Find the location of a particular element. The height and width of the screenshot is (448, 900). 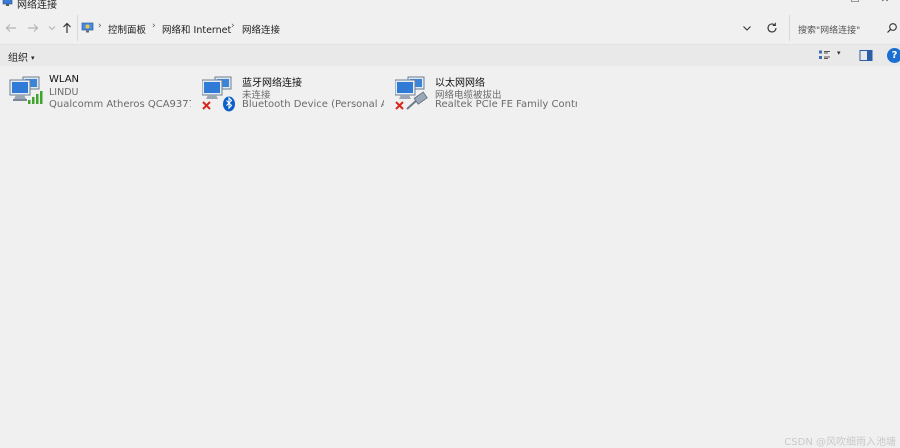

breadcrumb-network-connections: 网络连接 is located at coordinates (261, 29).